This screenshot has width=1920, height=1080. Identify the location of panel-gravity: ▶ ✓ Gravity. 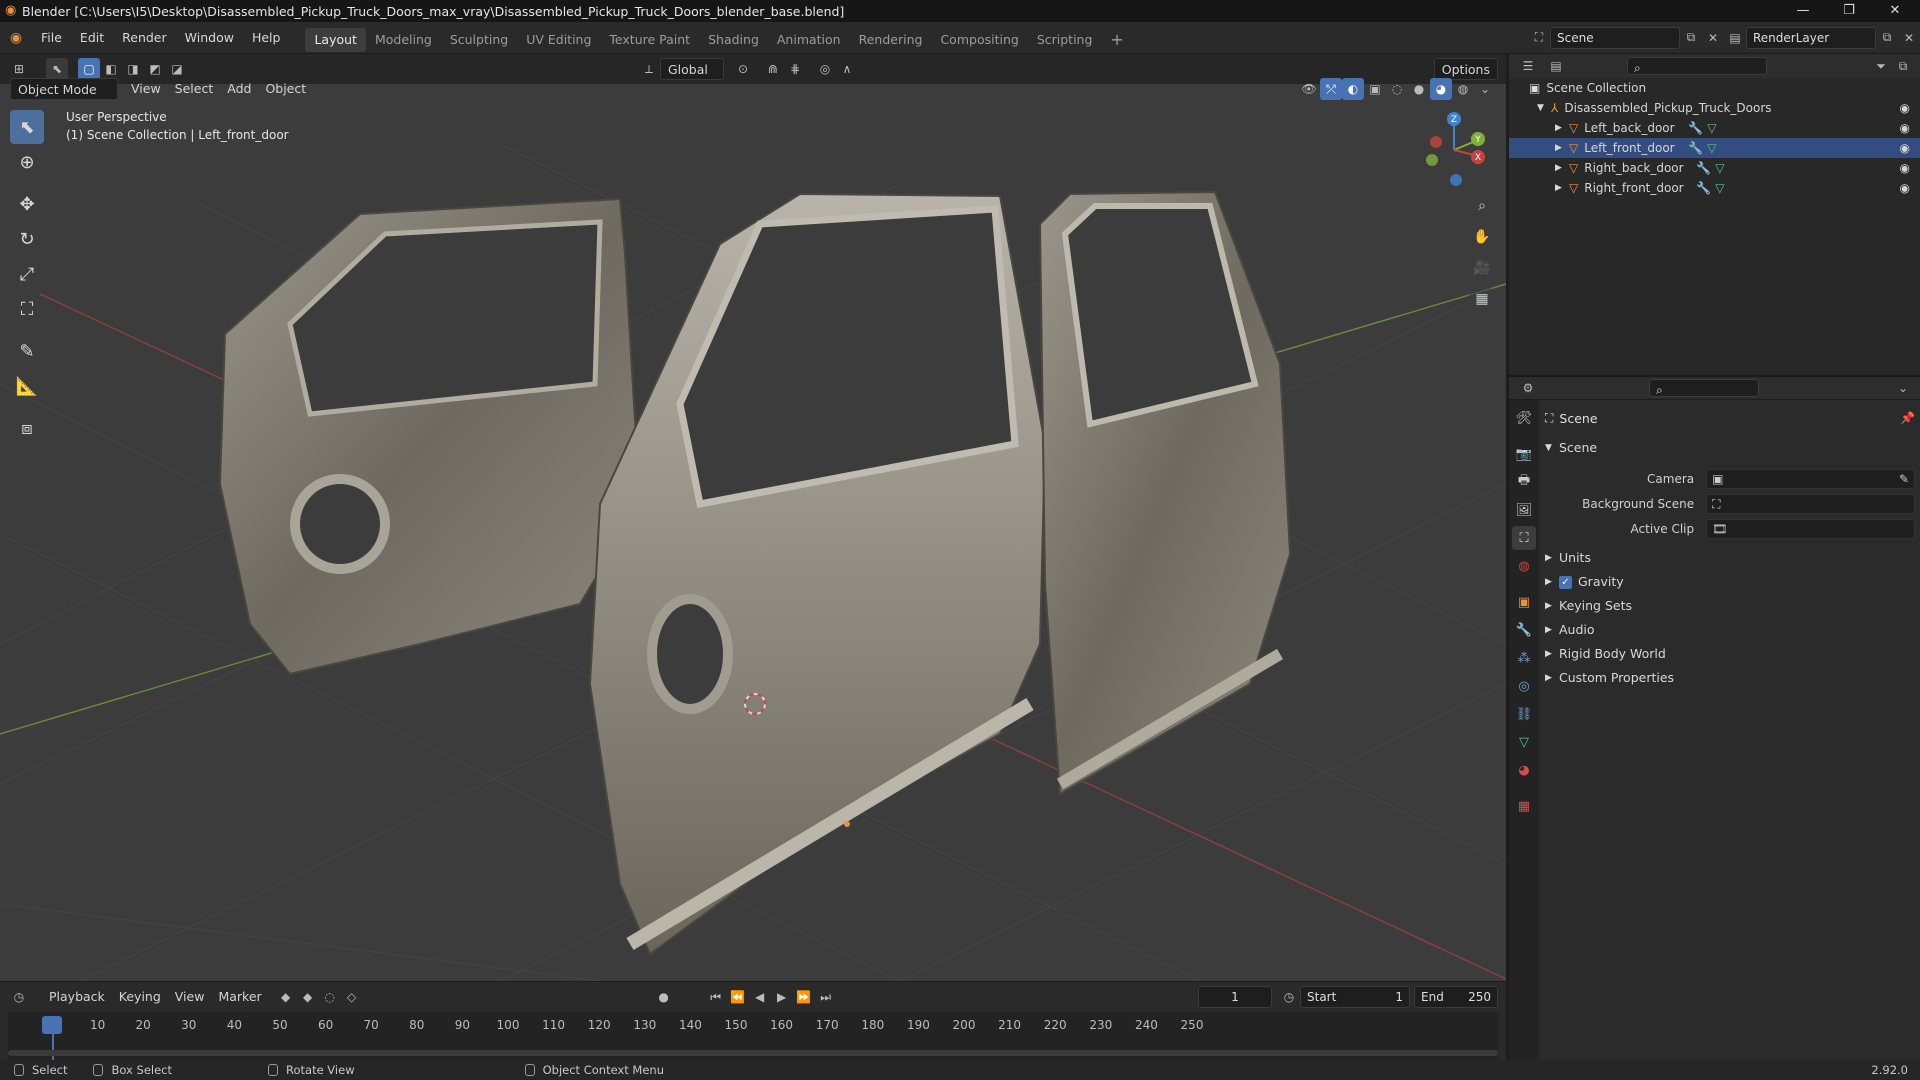
(1730, 582).